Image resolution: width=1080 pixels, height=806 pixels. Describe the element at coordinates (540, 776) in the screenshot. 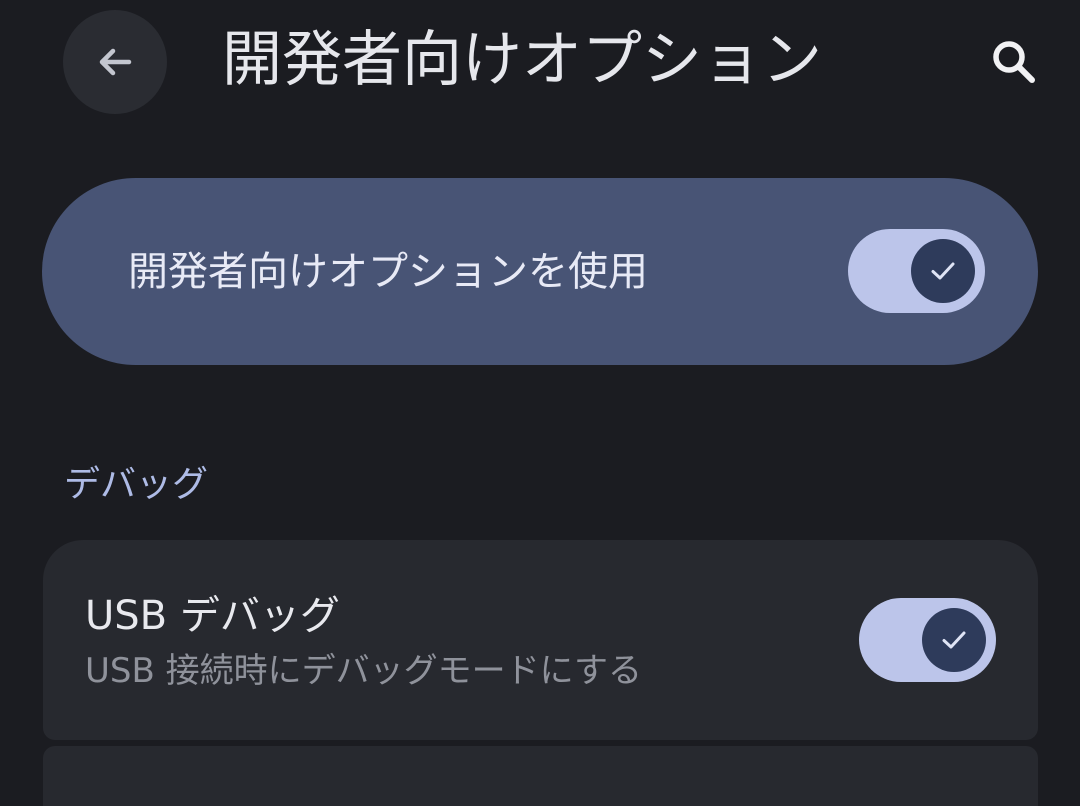

I see `setting-card-next` at that location.